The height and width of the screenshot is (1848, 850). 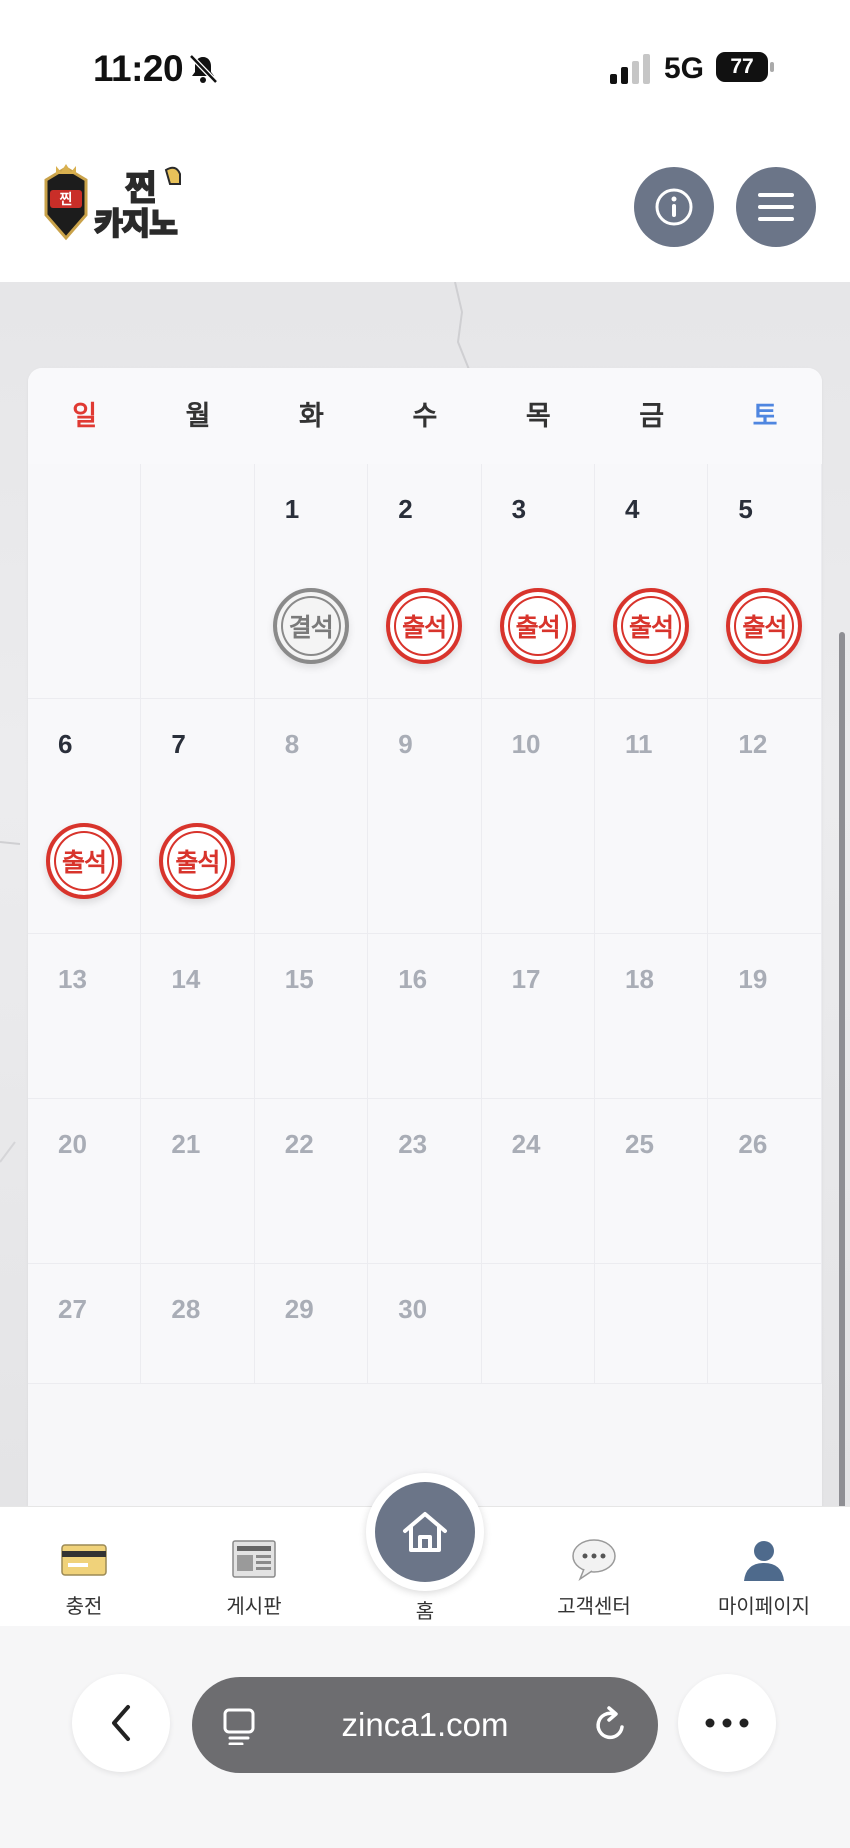 I want to click on weekday-sat: 토, so click(x=765, y=416).